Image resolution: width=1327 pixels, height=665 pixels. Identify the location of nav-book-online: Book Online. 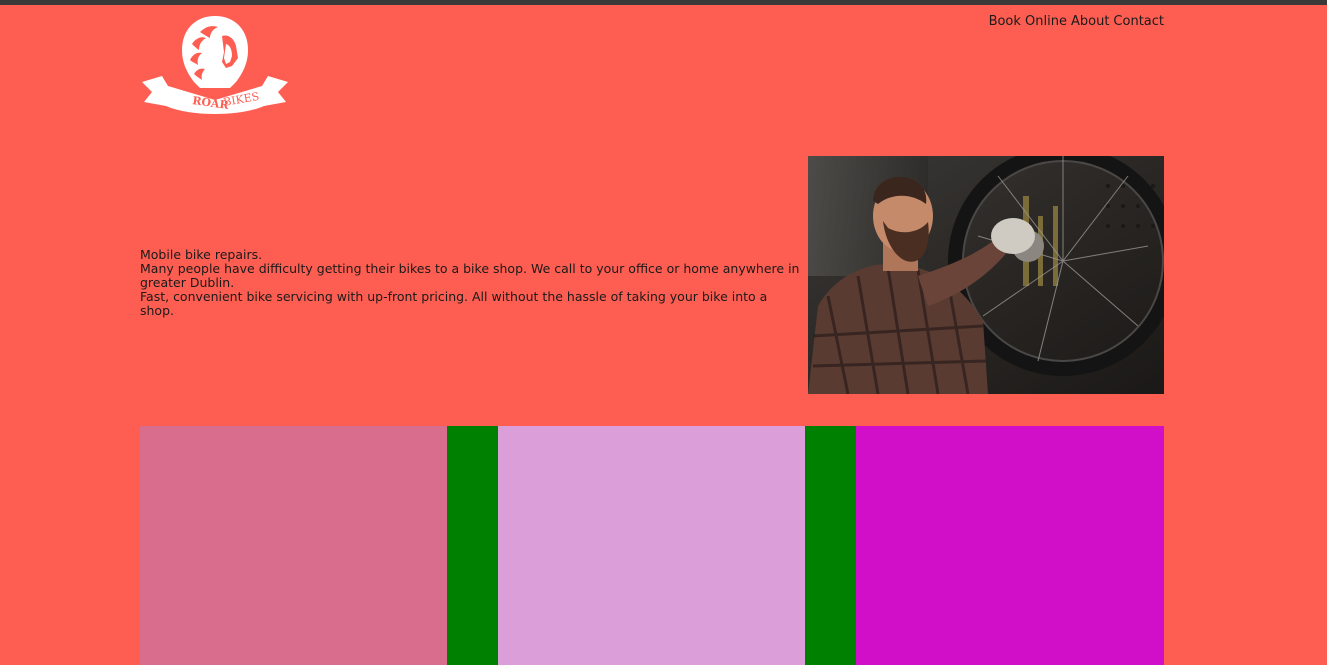
(1028, 21).